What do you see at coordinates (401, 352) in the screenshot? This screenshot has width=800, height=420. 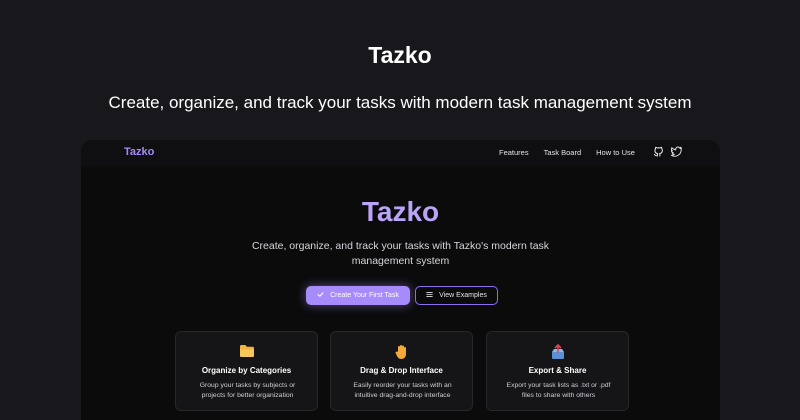 I see `hand-icon` at bounding box center [401, 352].